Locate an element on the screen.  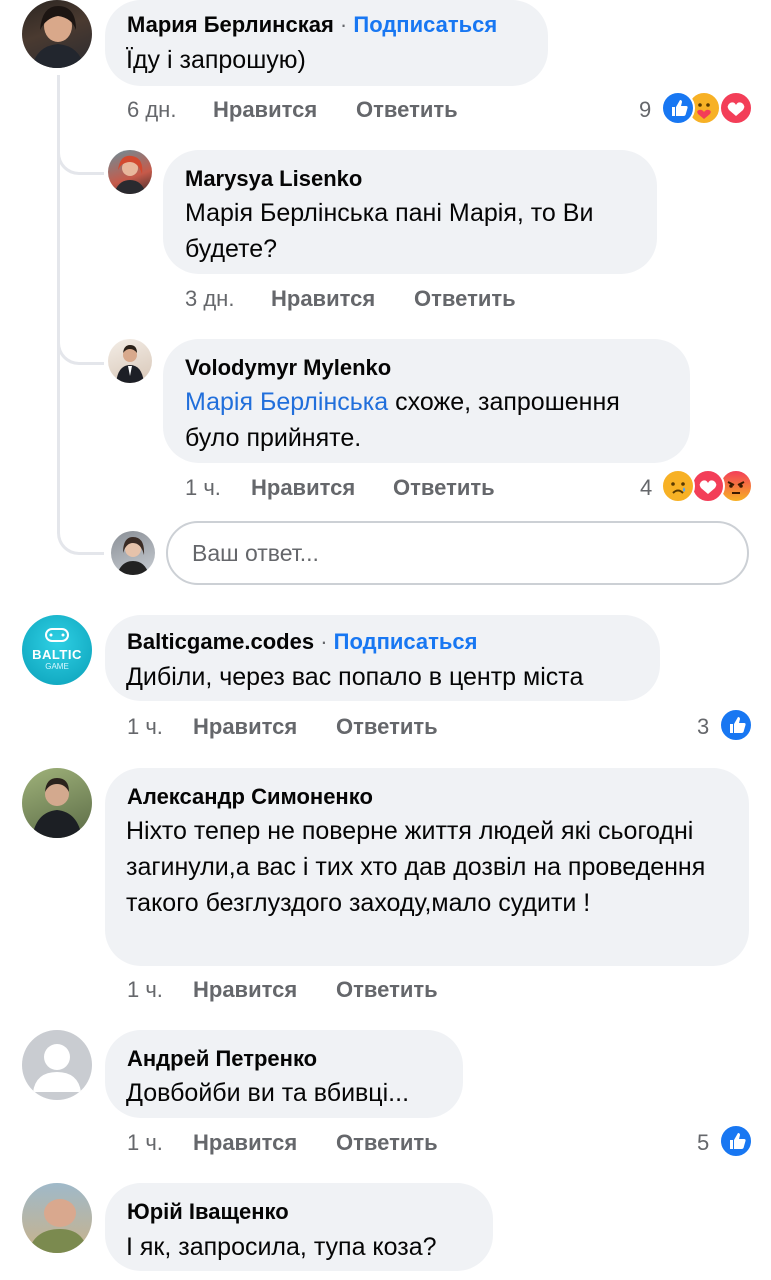
comment-time: 3 дн. is located at coordinates (209, 299).